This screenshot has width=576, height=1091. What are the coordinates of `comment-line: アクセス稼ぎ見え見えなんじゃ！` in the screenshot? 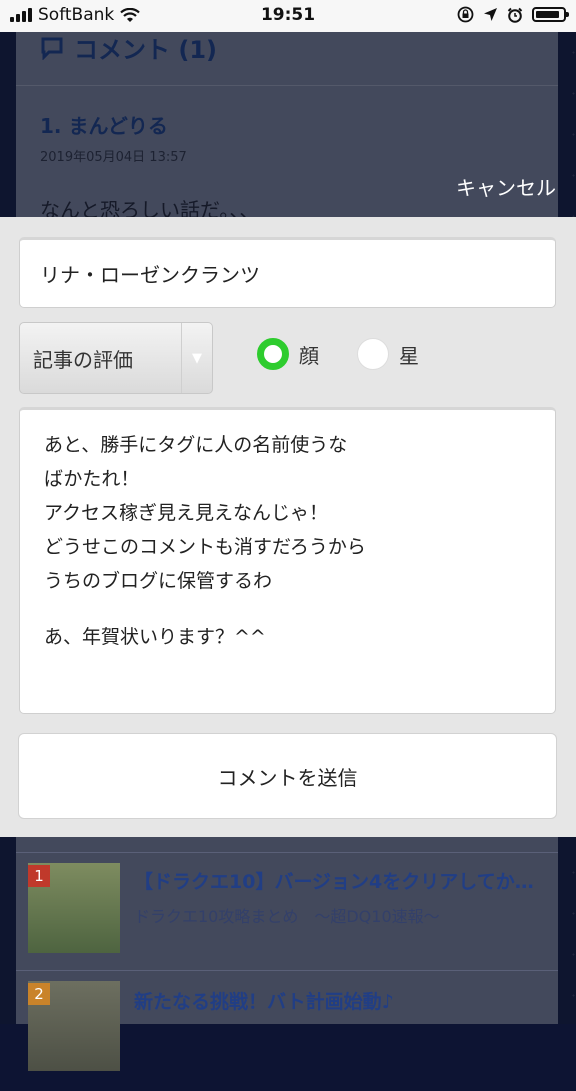 It's located at (186, 513).